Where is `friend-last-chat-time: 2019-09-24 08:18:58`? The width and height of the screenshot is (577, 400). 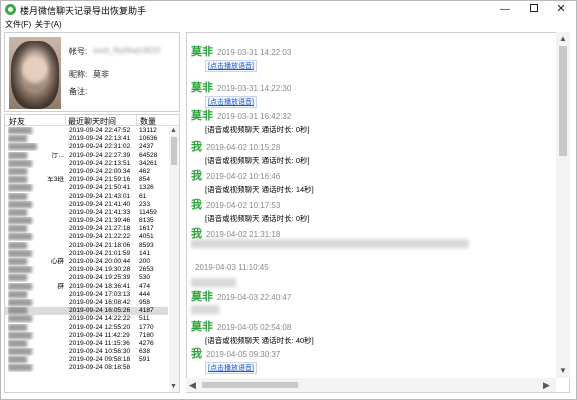
friend-last-chat-time: 2019-09-24 08:18:58 is located at coordinates (100, 368).